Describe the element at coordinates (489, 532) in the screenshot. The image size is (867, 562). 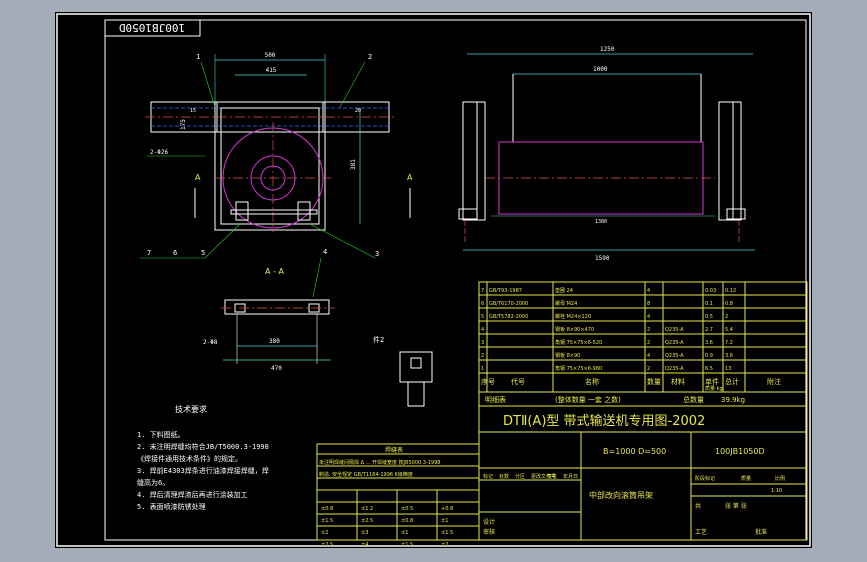
I see `signer-label: 审核` at that location.